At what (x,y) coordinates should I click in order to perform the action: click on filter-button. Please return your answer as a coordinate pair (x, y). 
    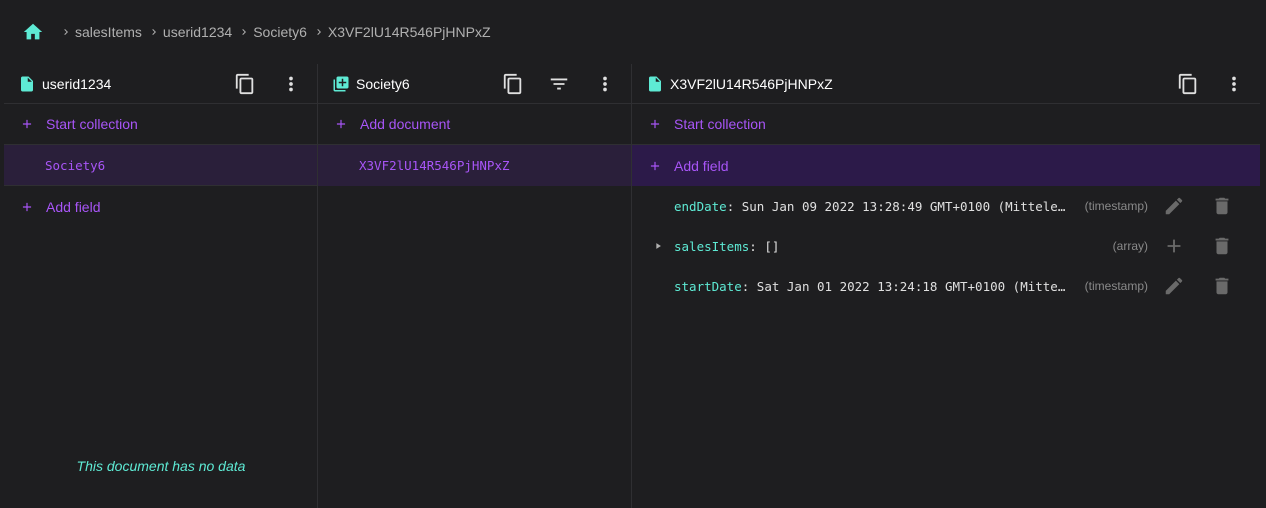
    Looking at the image, I should click on (559, 84).